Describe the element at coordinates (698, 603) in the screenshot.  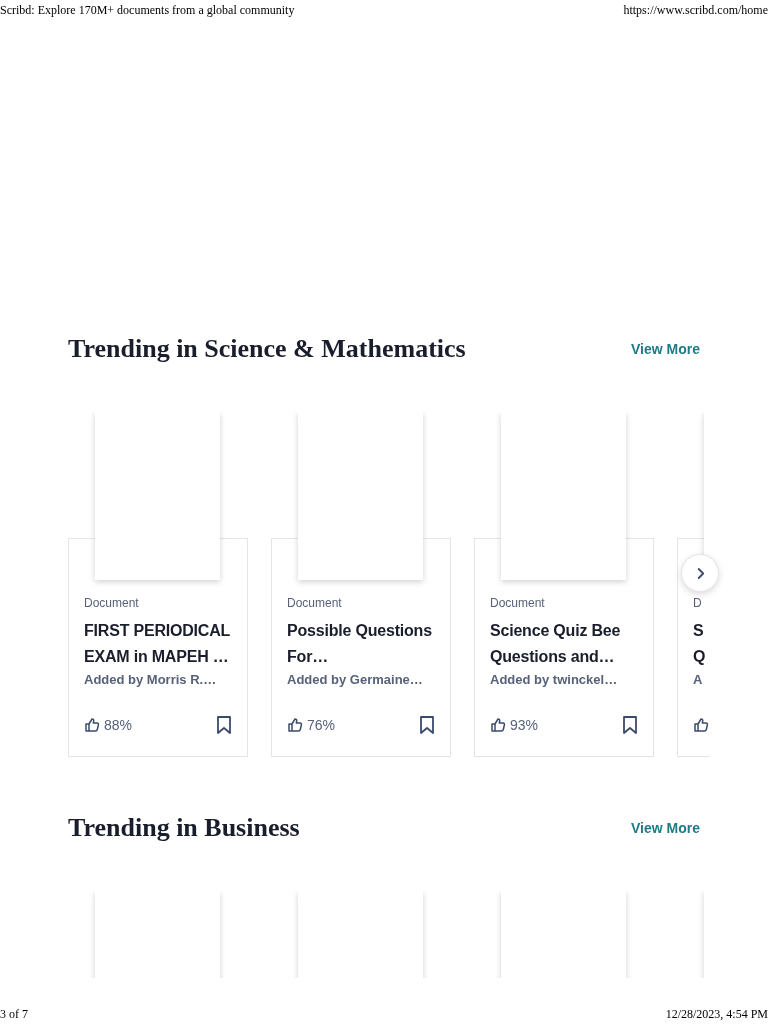
I see `document-type: D` at that location.